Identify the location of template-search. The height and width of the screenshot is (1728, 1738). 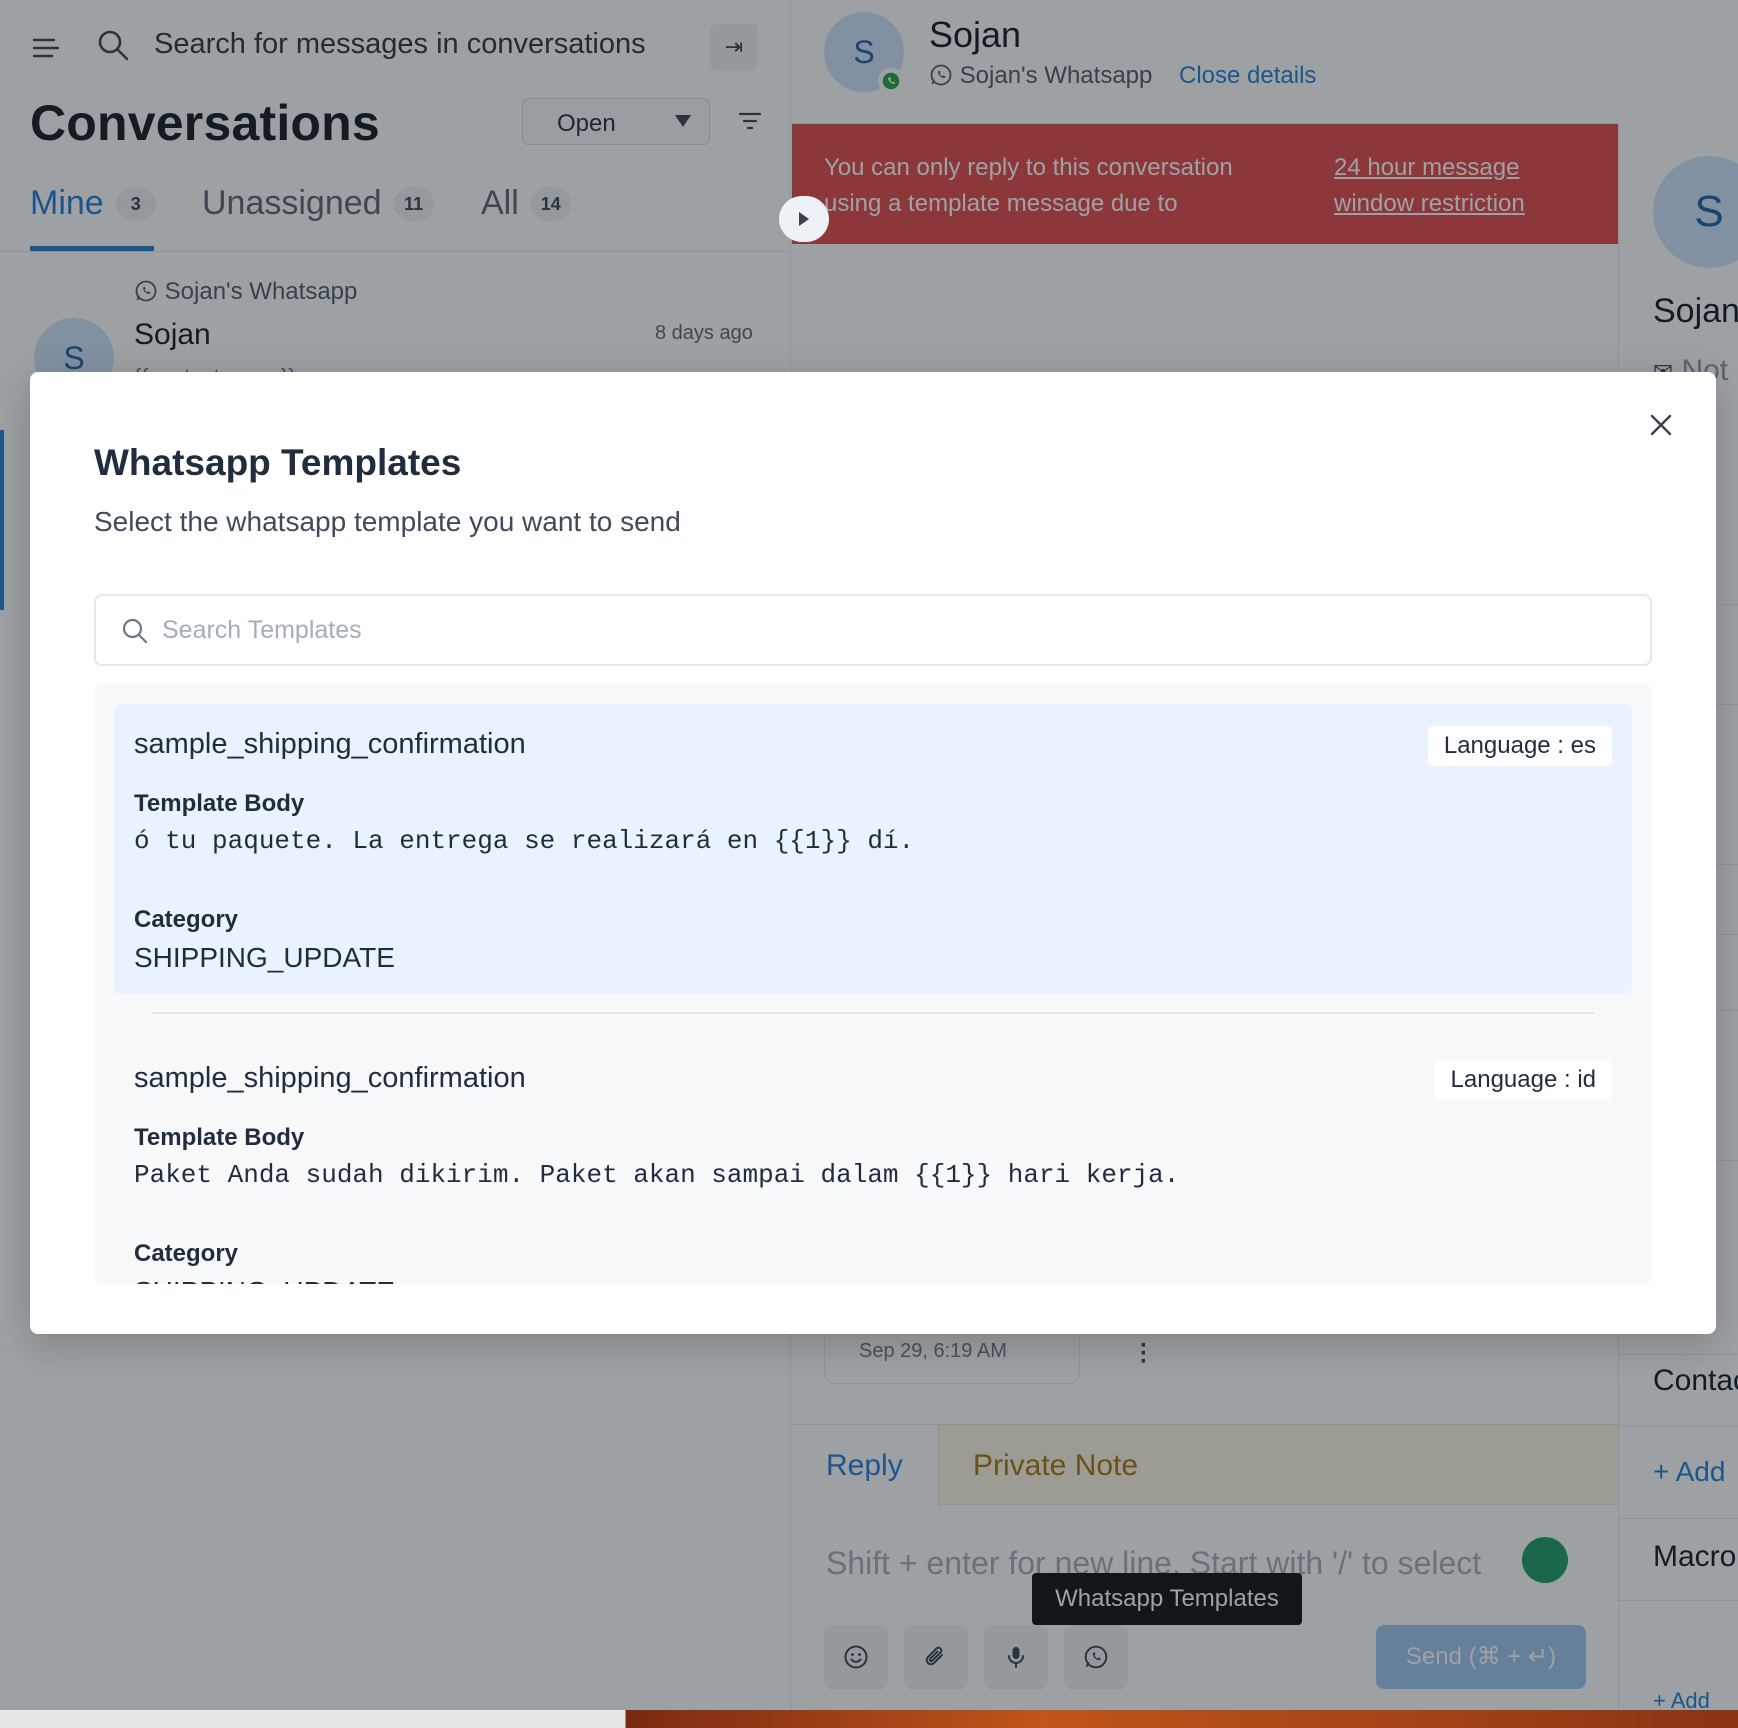
(873, 630).